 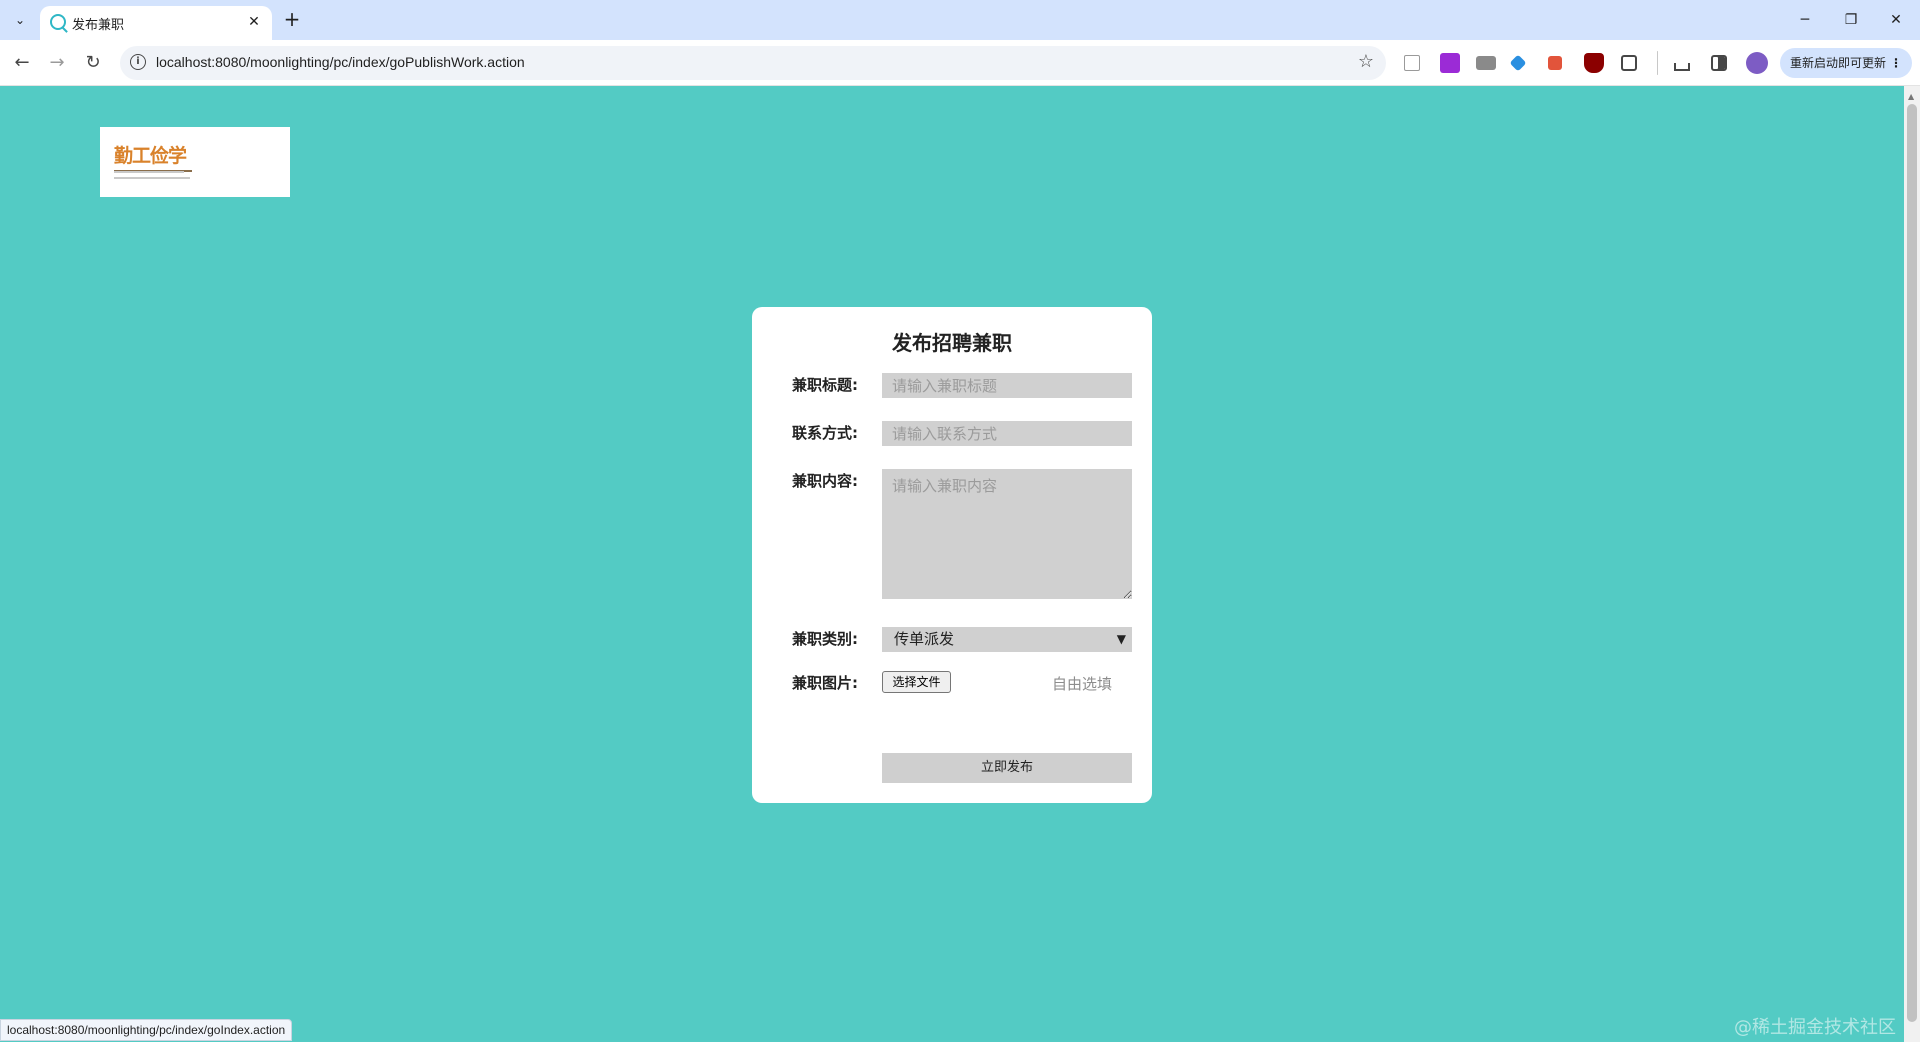 What do you see at coordinates (98, 25) in the screenshot?
I see `tab-title: 发布兼职` at bounding box center [98, 25].